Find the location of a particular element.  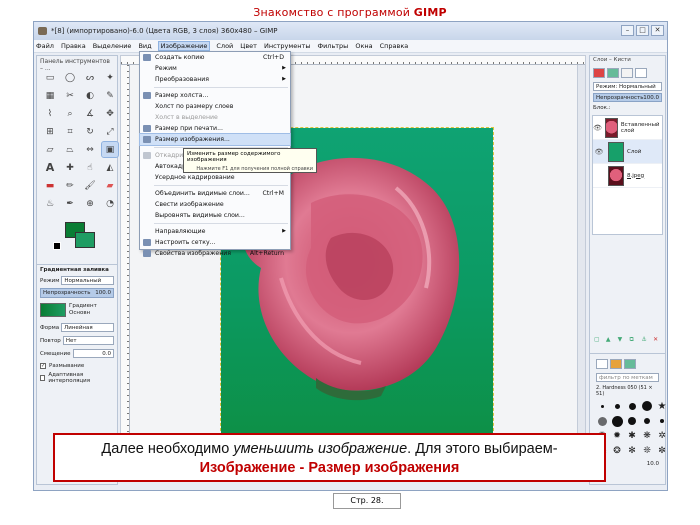

crop-icon: ⌗ is located at coordinates (70, 131).